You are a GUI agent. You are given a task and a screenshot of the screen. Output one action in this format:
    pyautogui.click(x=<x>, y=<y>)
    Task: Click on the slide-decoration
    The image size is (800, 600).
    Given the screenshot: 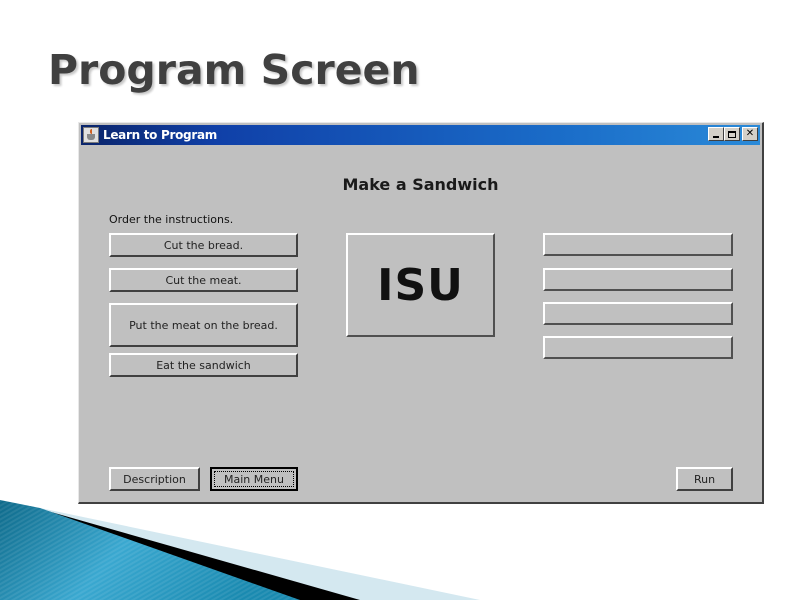 What is the action you would take?
    pyautogui.click(x=240, y=550)
    